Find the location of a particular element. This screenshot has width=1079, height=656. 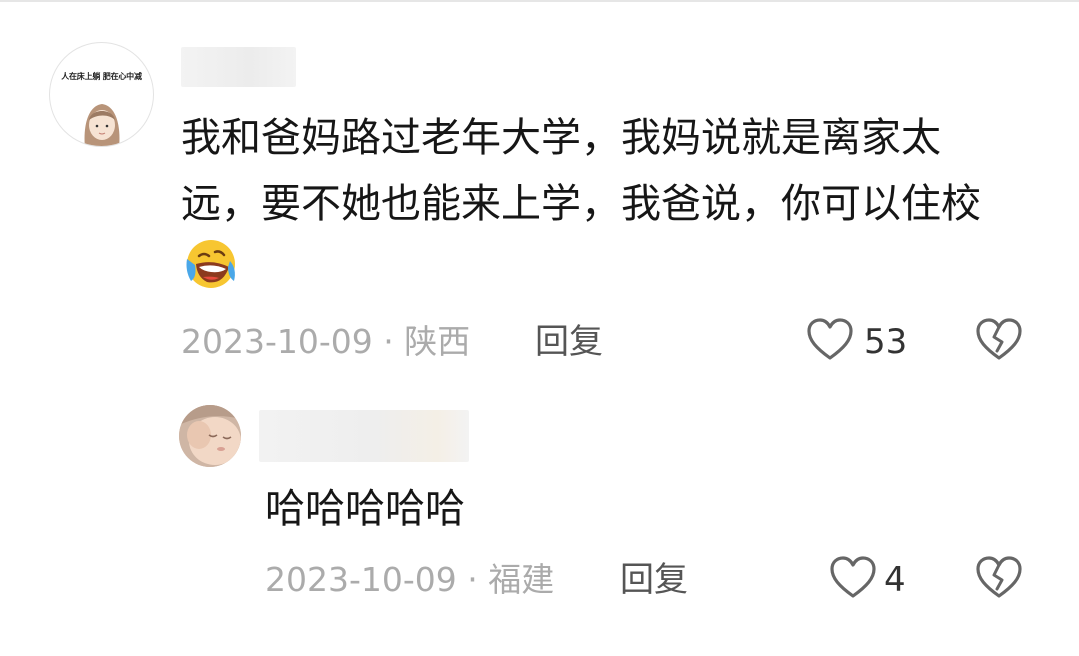

reply-meta: 2023-10-09 · 福建 is located at coordinates (409, 580).